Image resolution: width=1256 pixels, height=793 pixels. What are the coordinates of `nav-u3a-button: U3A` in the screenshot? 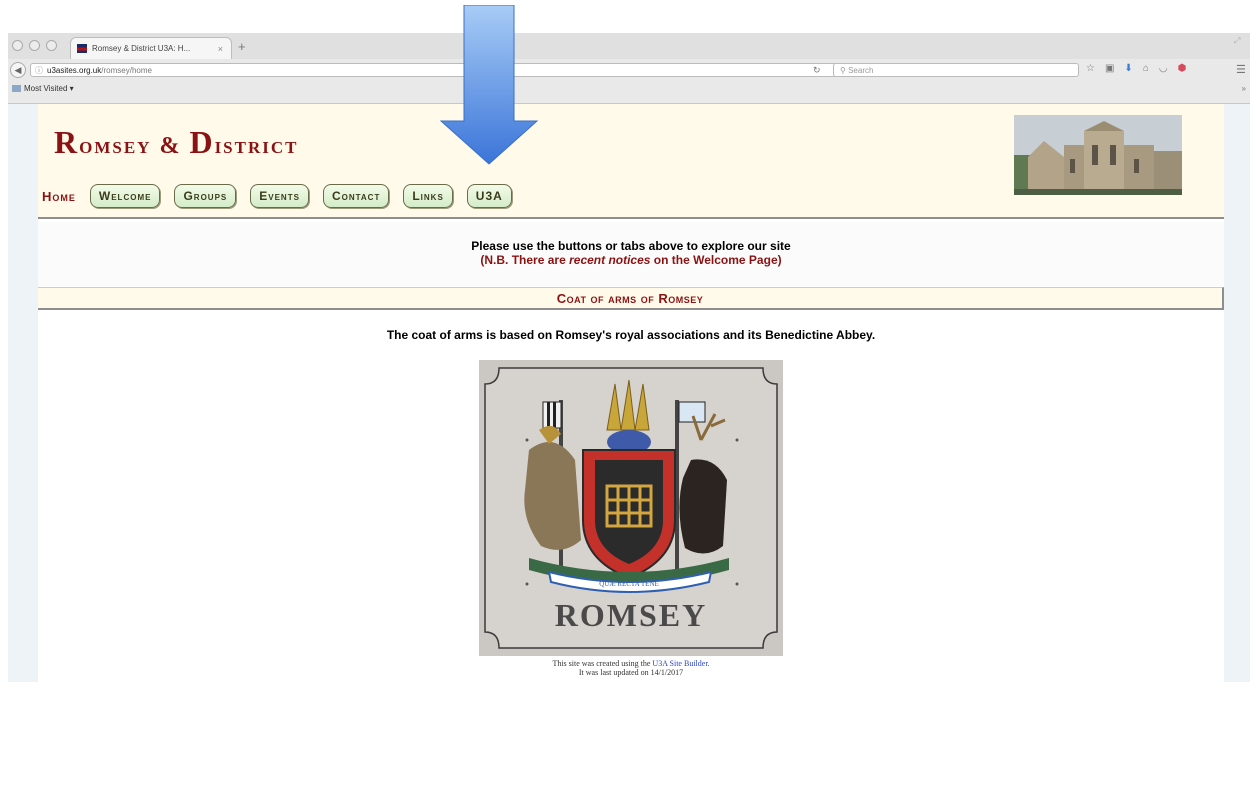 It's located at (489, 196).